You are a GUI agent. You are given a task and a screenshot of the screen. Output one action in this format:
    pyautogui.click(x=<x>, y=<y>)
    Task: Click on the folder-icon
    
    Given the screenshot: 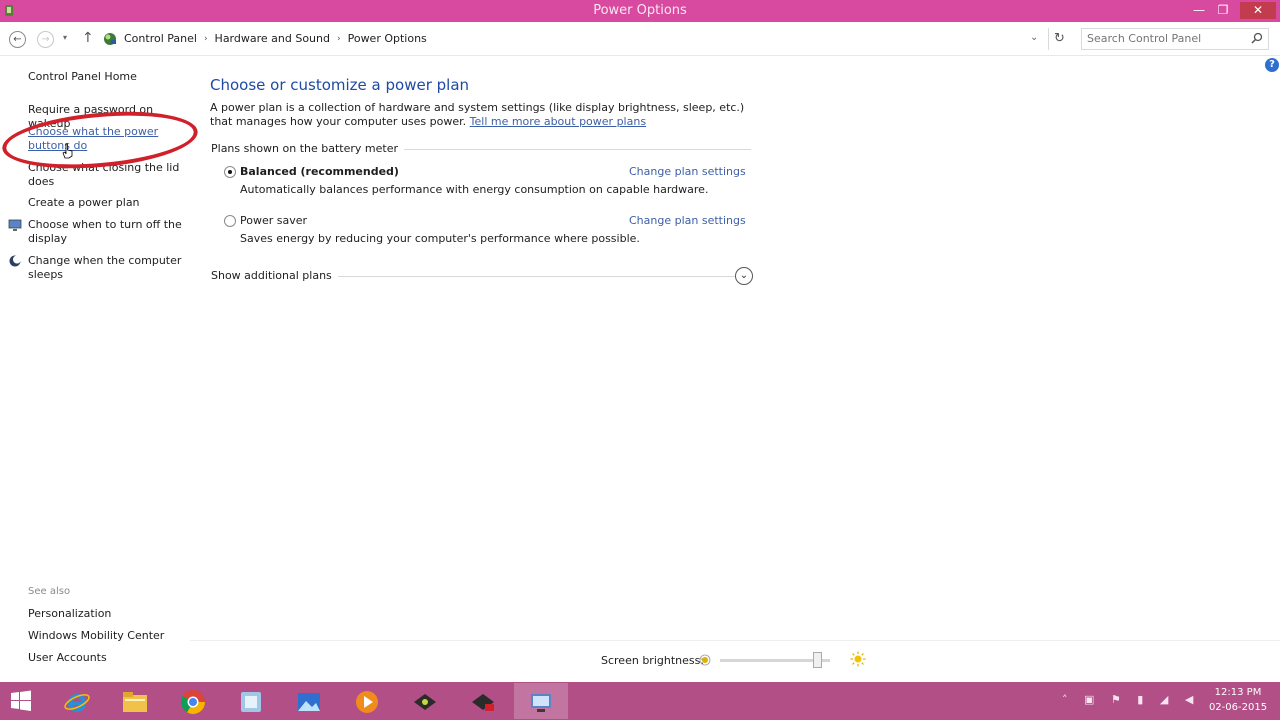 What is the action you would take?
    pyautogui.click(x=135, y=702)
    